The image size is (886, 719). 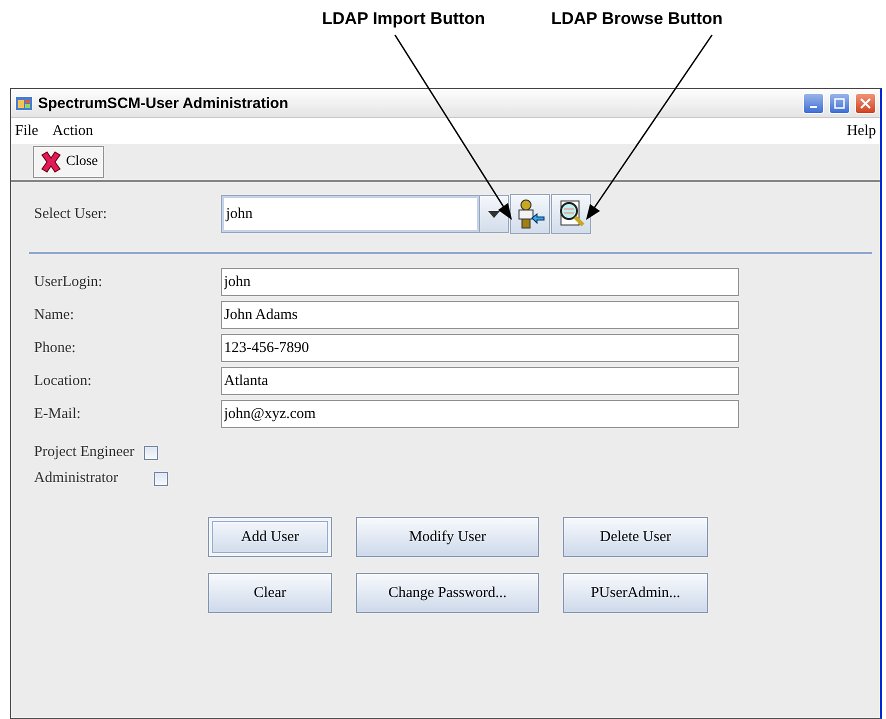 I want to click on menu-item: File, so click(x=26, y=131).